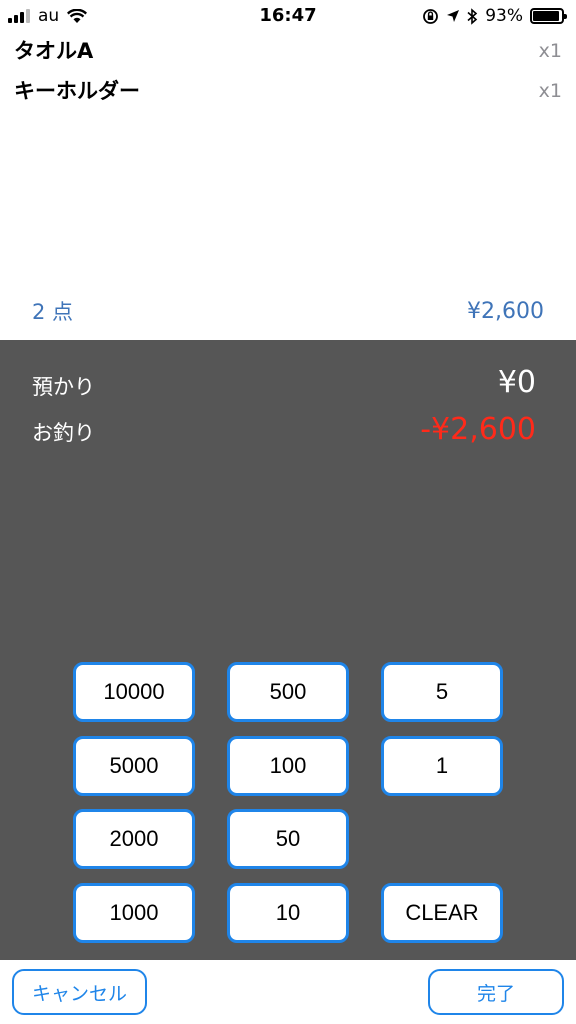  Describe the element at coordinates (548, 16) in the screenshot. I see `battery-icon` at that location.